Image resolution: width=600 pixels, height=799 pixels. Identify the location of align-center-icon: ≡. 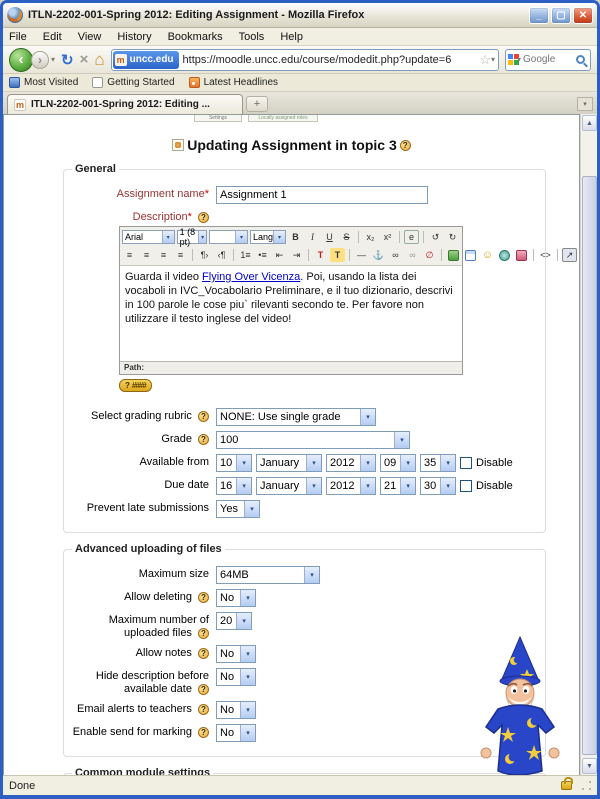
(146, 255).